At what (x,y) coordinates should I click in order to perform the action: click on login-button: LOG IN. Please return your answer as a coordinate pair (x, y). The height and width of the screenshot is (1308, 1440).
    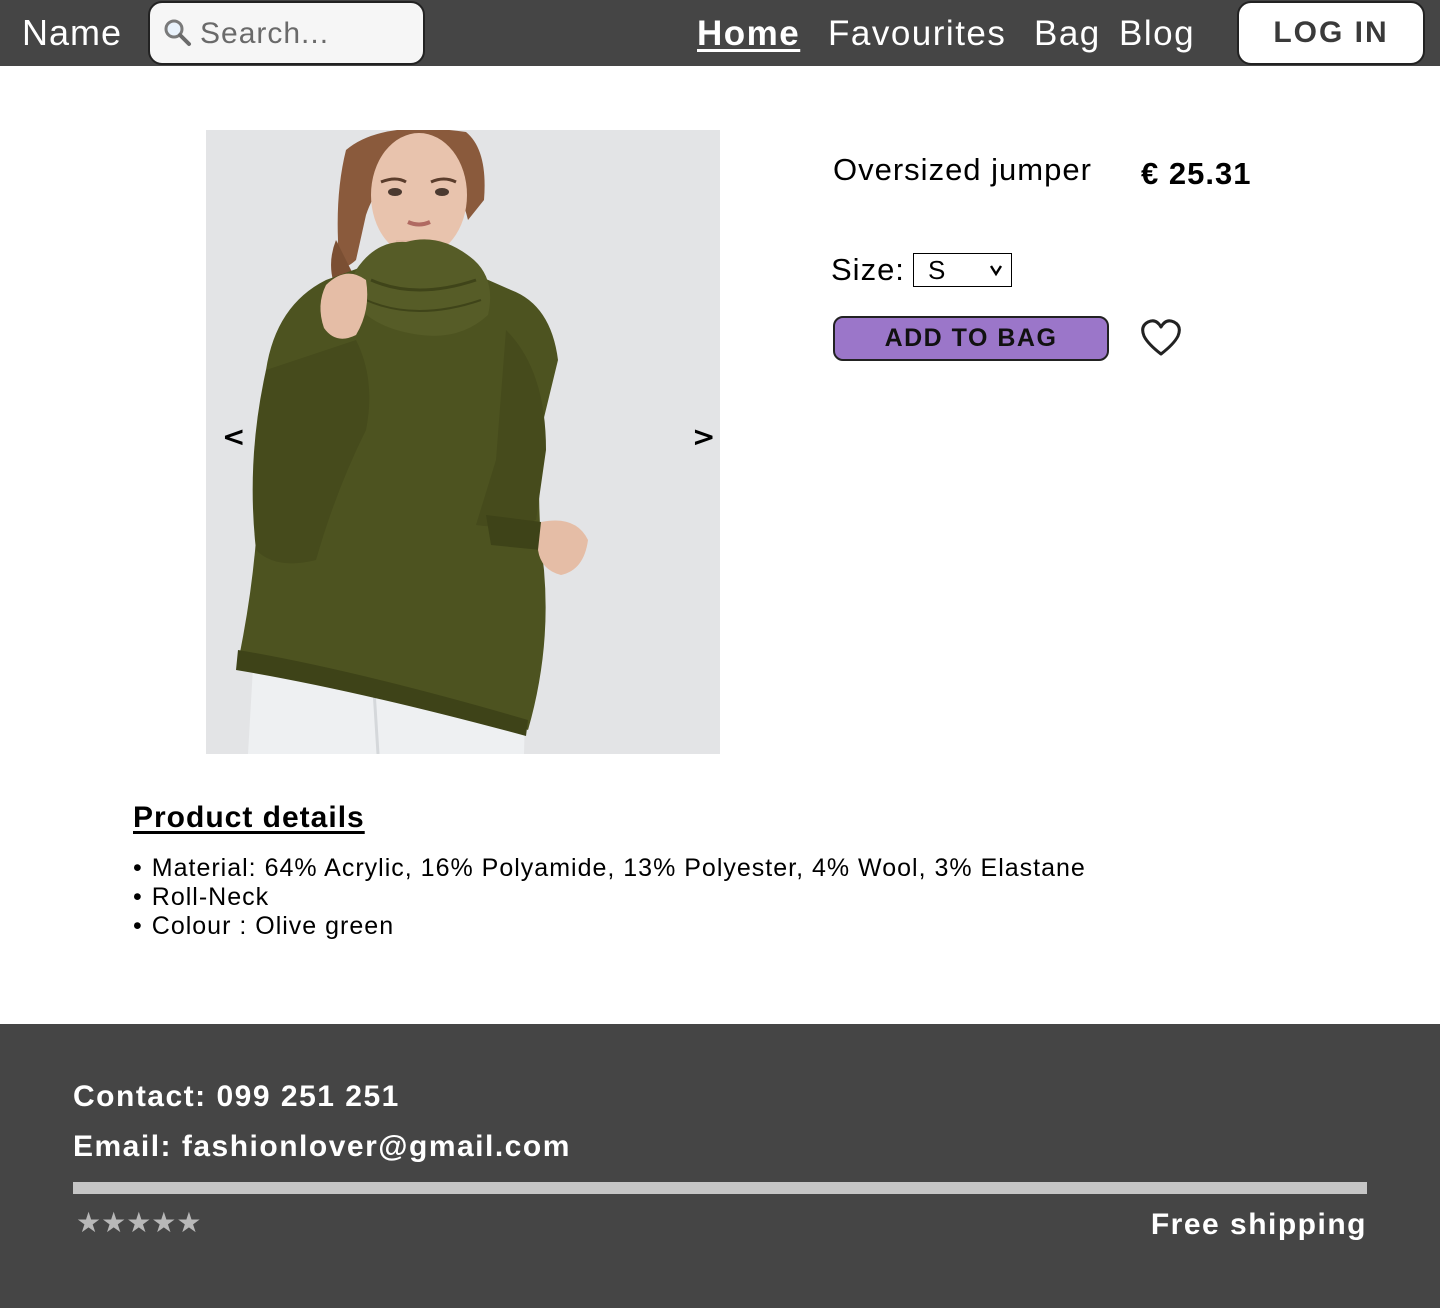
    Looking at the image, I should click on (1331, 33).